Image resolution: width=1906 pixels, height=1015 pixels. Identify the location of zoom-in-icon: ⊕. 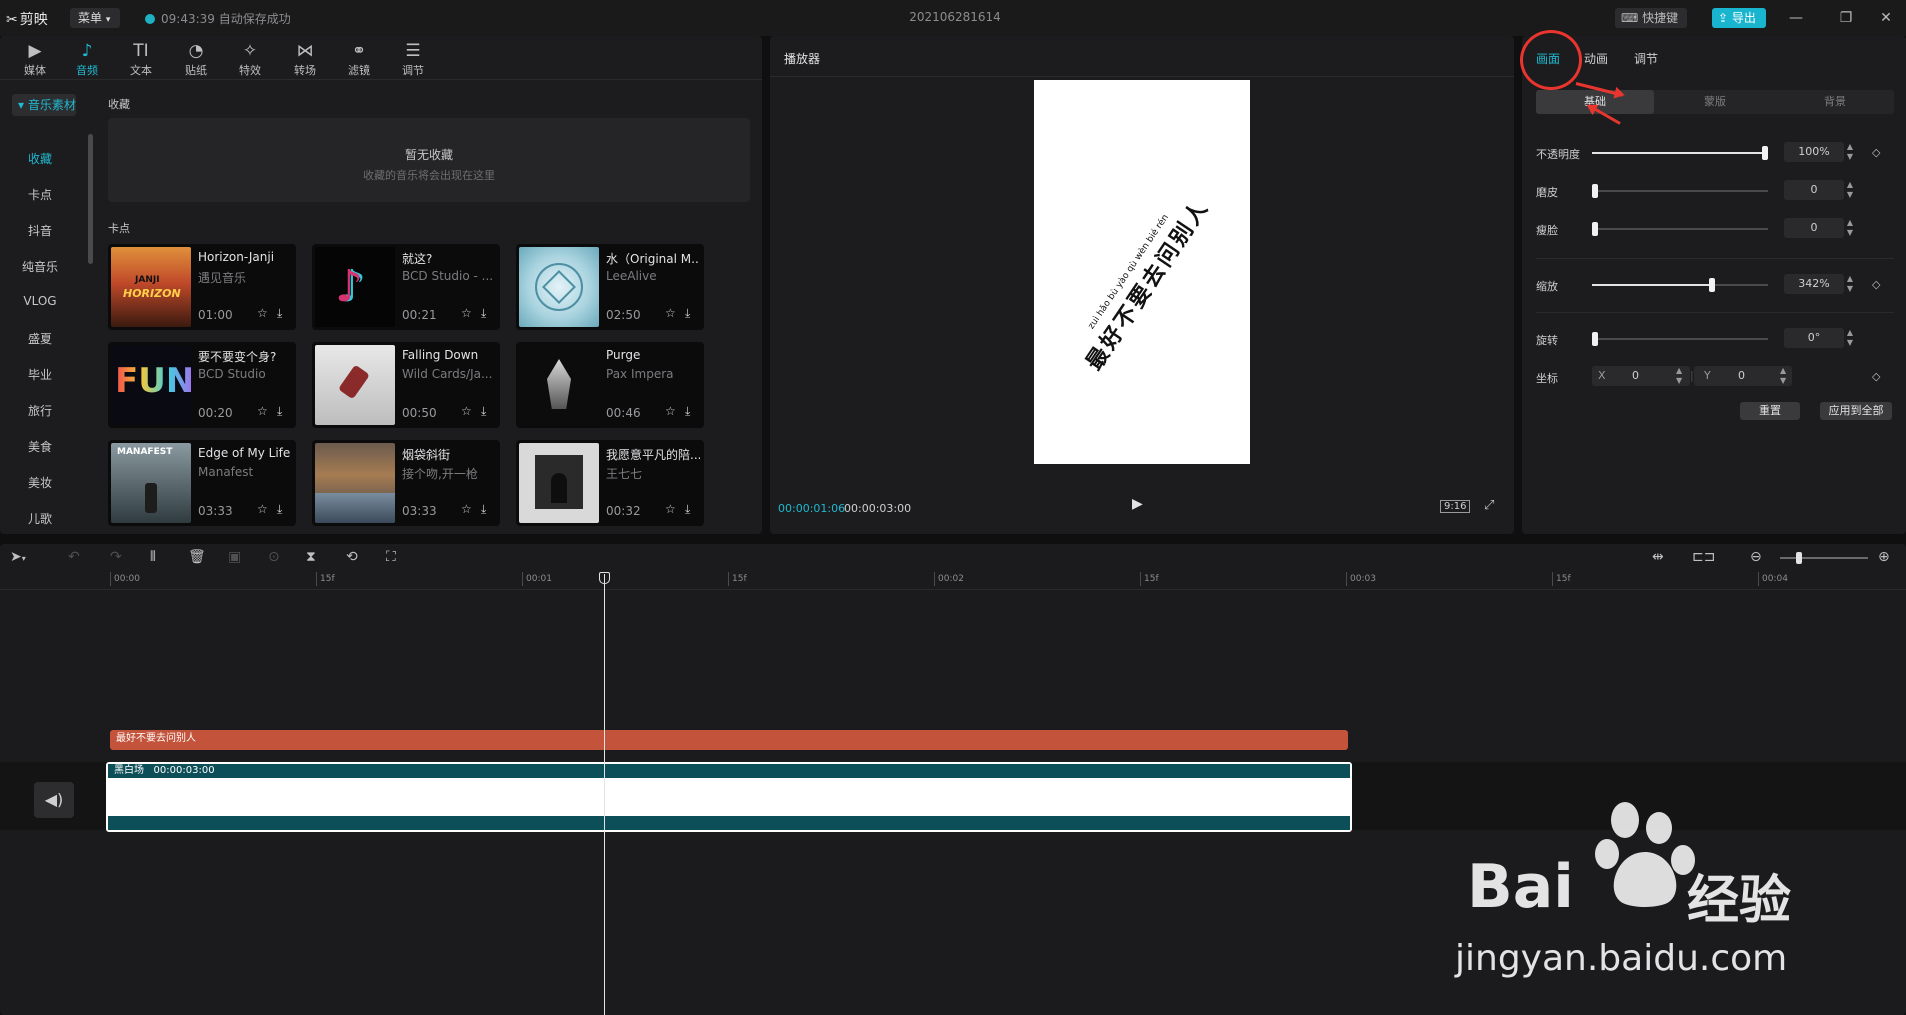
(1884, 557).